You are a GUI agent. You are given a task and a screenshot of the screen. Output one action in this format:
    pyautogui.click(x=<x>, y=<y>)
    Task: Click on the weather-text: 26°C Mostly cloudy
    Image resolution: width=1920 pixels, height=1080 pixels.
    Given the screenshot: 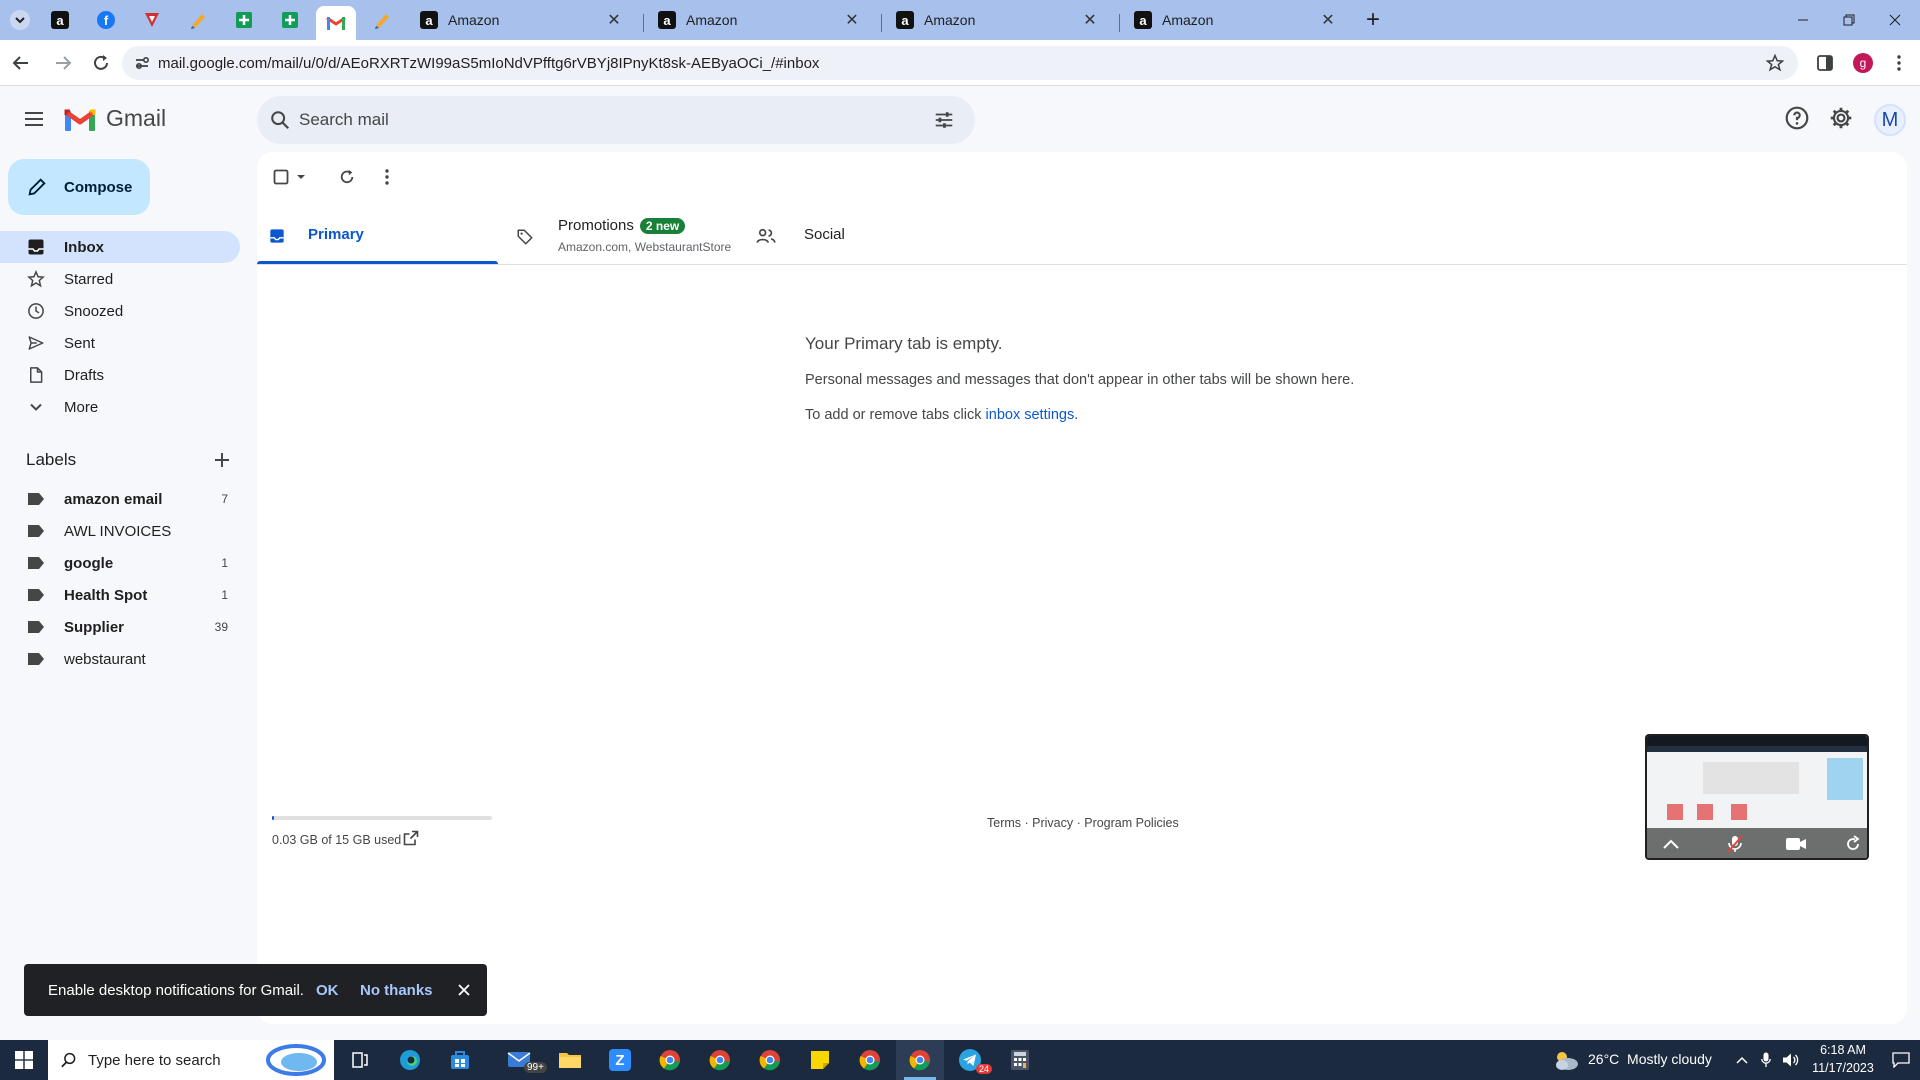 What is the action you would take?
    pyautogui.click(x=1650, y=1059)
    